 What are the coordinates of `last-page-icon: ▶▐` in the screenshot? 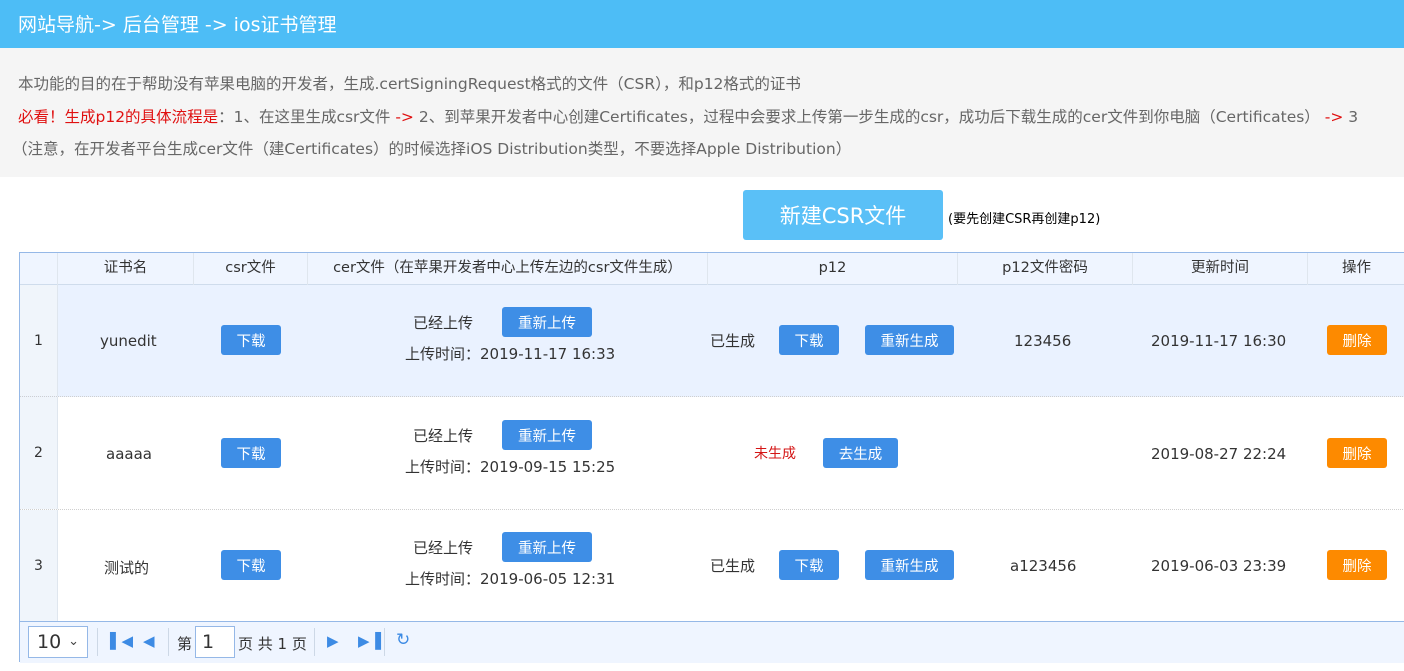 It's located at (369, 641).